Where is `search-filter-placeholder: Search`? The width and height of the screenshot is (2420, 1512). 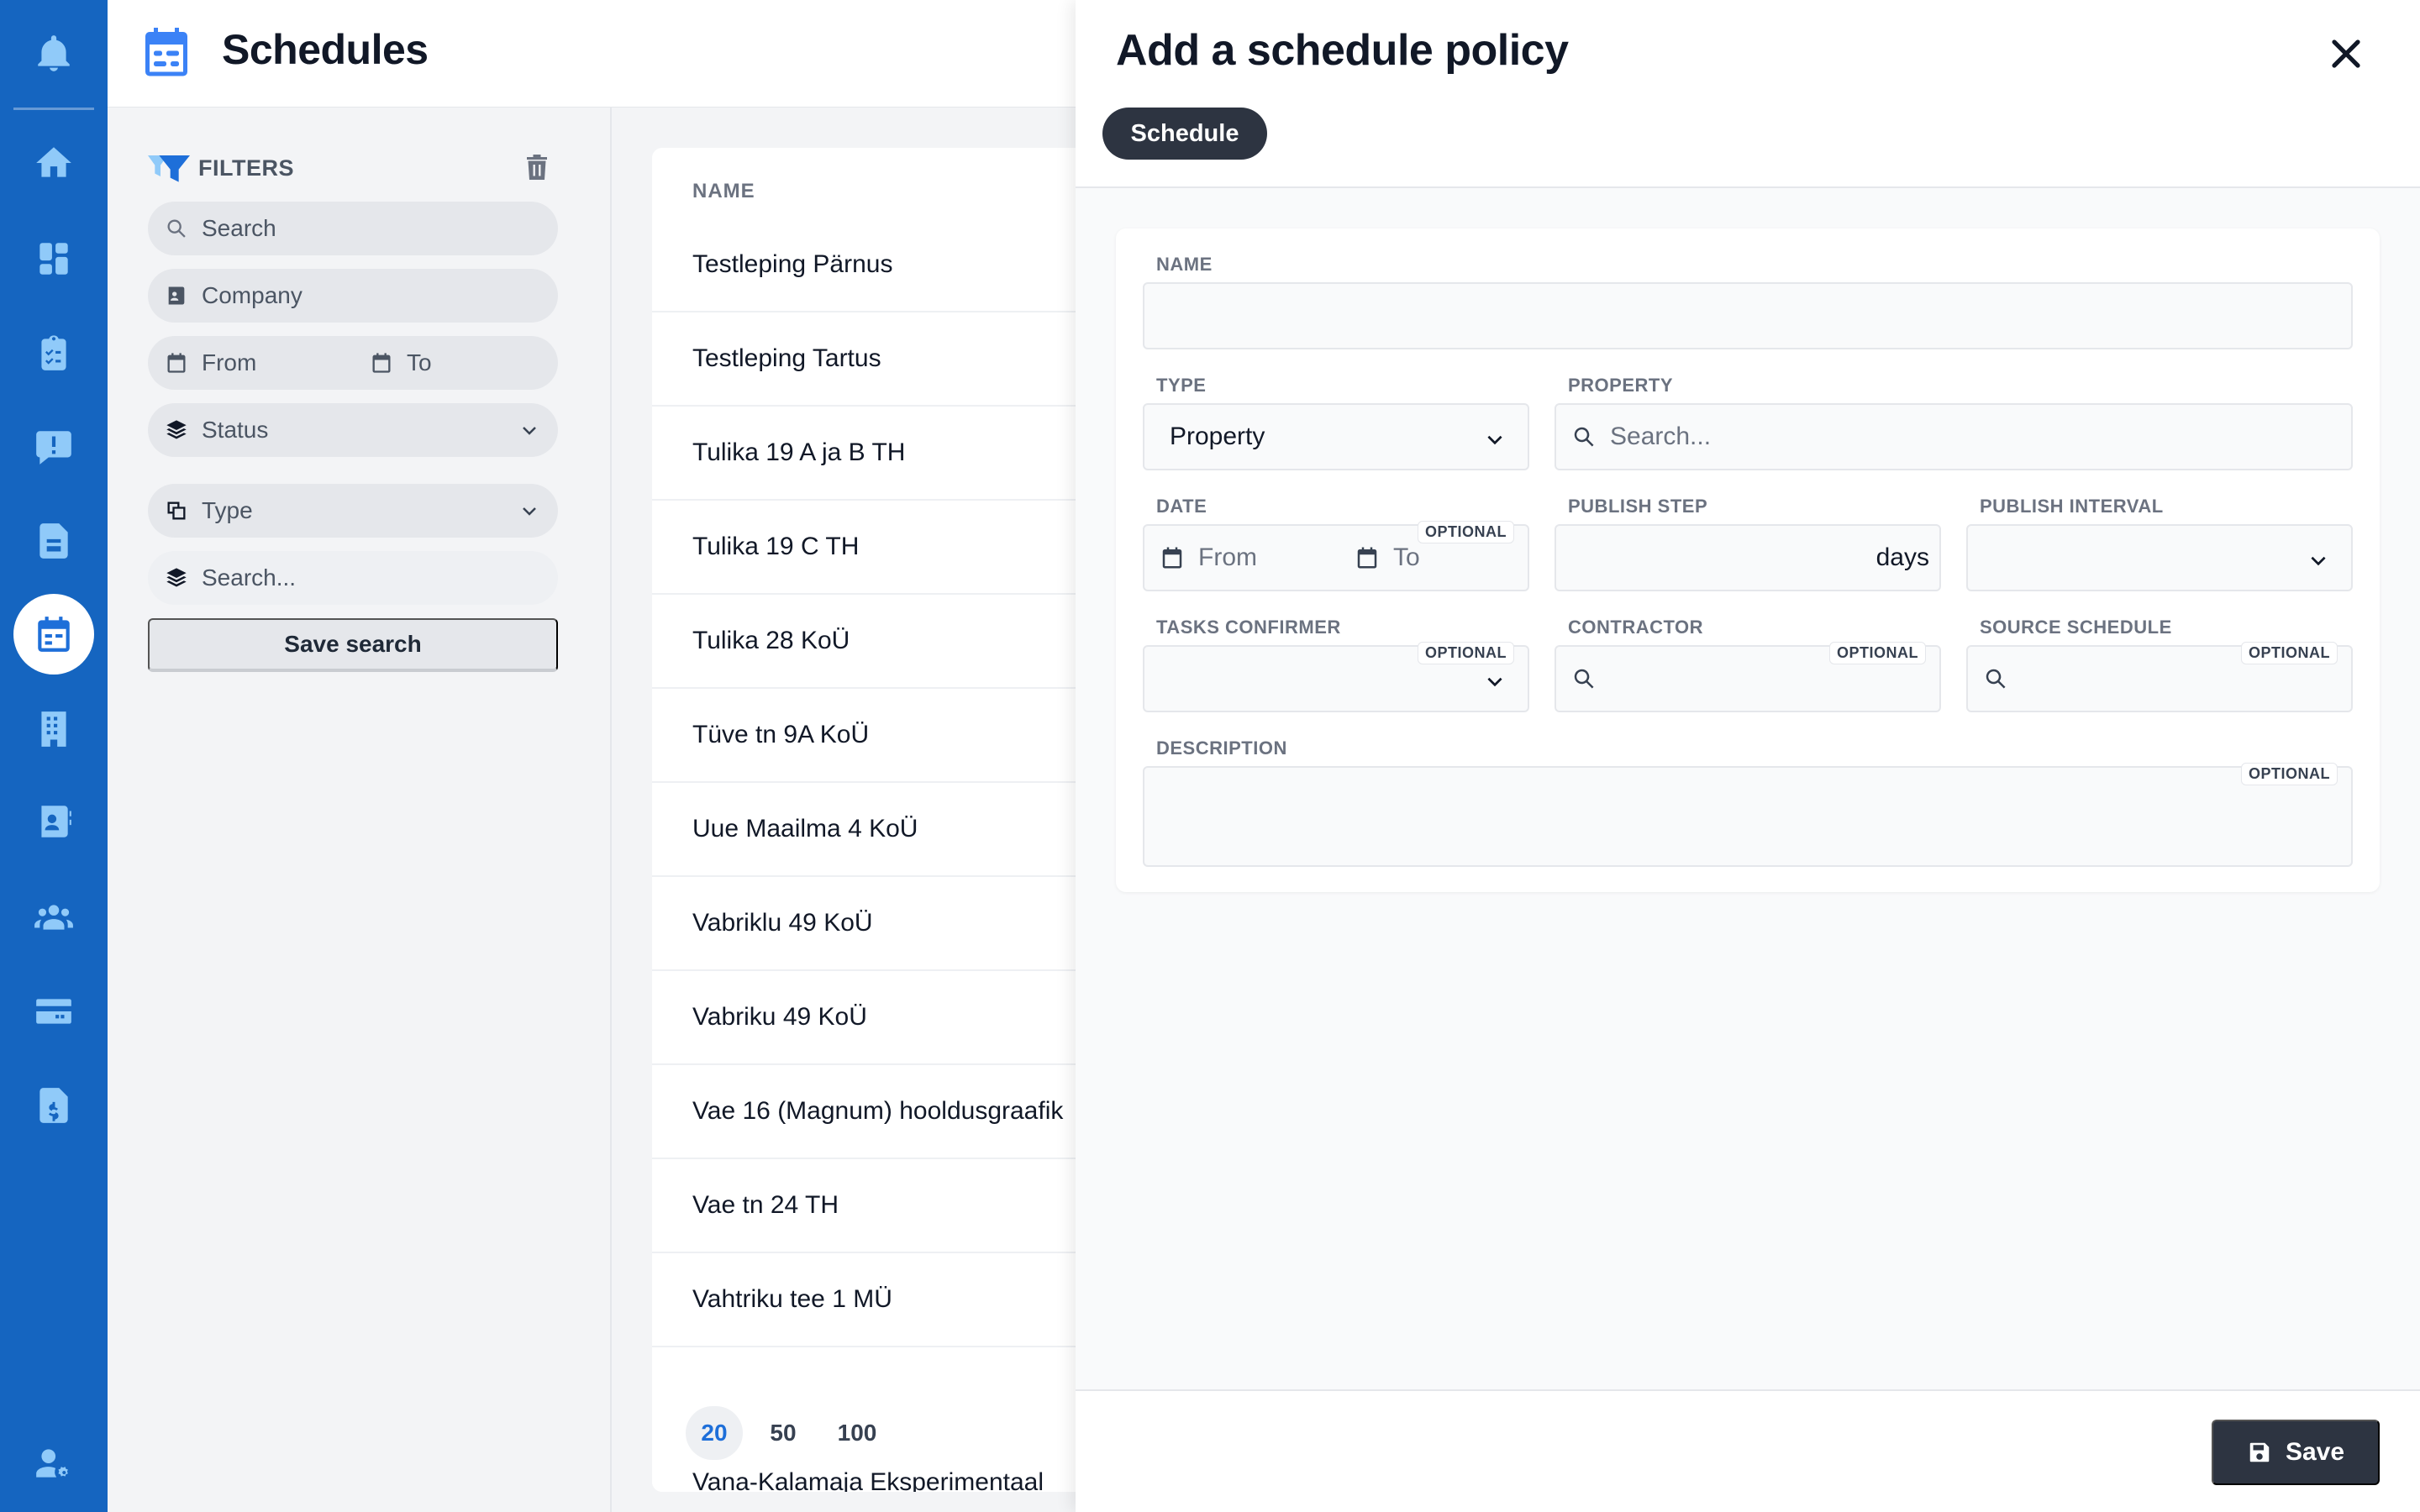 search-filter-placeholder: Search is located at coordinates (239, 228).